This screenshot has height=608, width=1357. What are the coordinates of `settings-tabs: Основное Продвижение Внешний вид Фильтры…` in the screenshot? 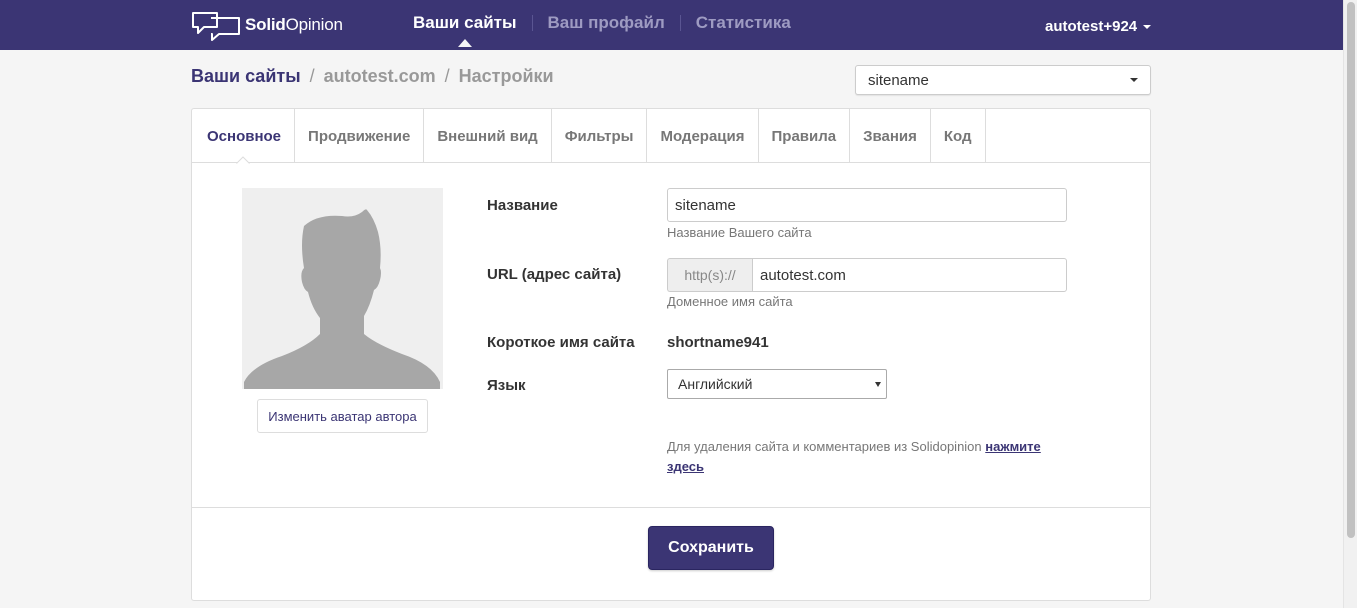 It's located at (671, 136).